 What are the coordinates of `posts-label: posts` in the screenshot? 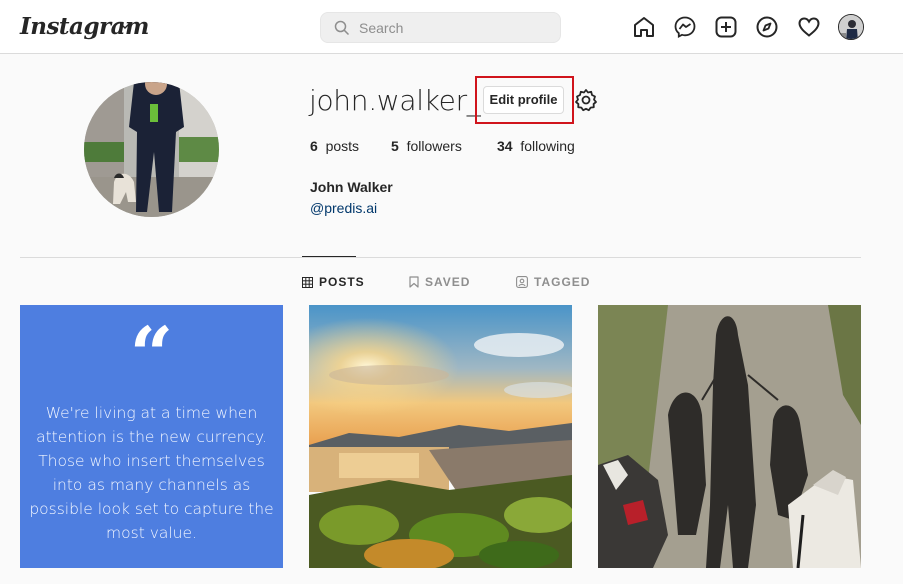 It's located at (342, 146).